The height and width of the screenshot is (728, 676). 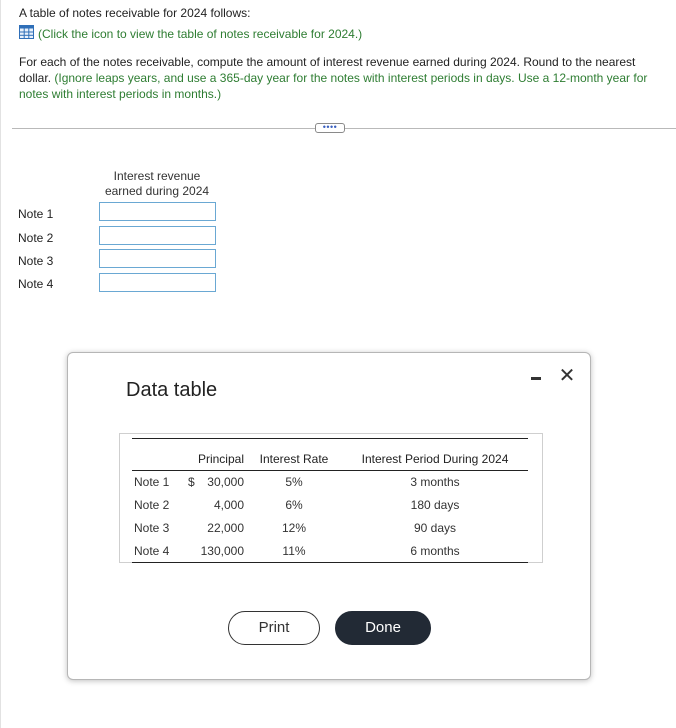 I want to click on column-header-interest-rate: Interest Rate, so click(x=294, y=459).